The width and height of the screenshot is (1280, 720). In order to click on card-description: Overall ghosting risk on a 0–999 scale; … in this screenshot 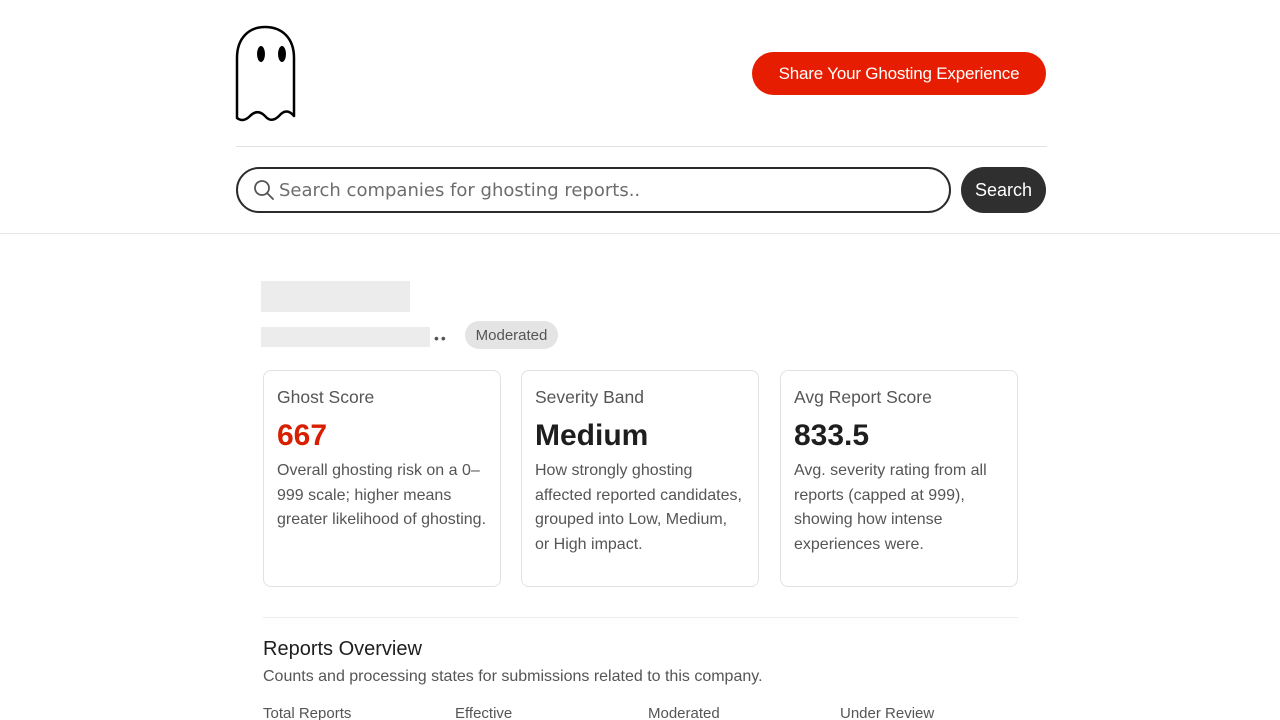, I will do `click(382, 495)`.